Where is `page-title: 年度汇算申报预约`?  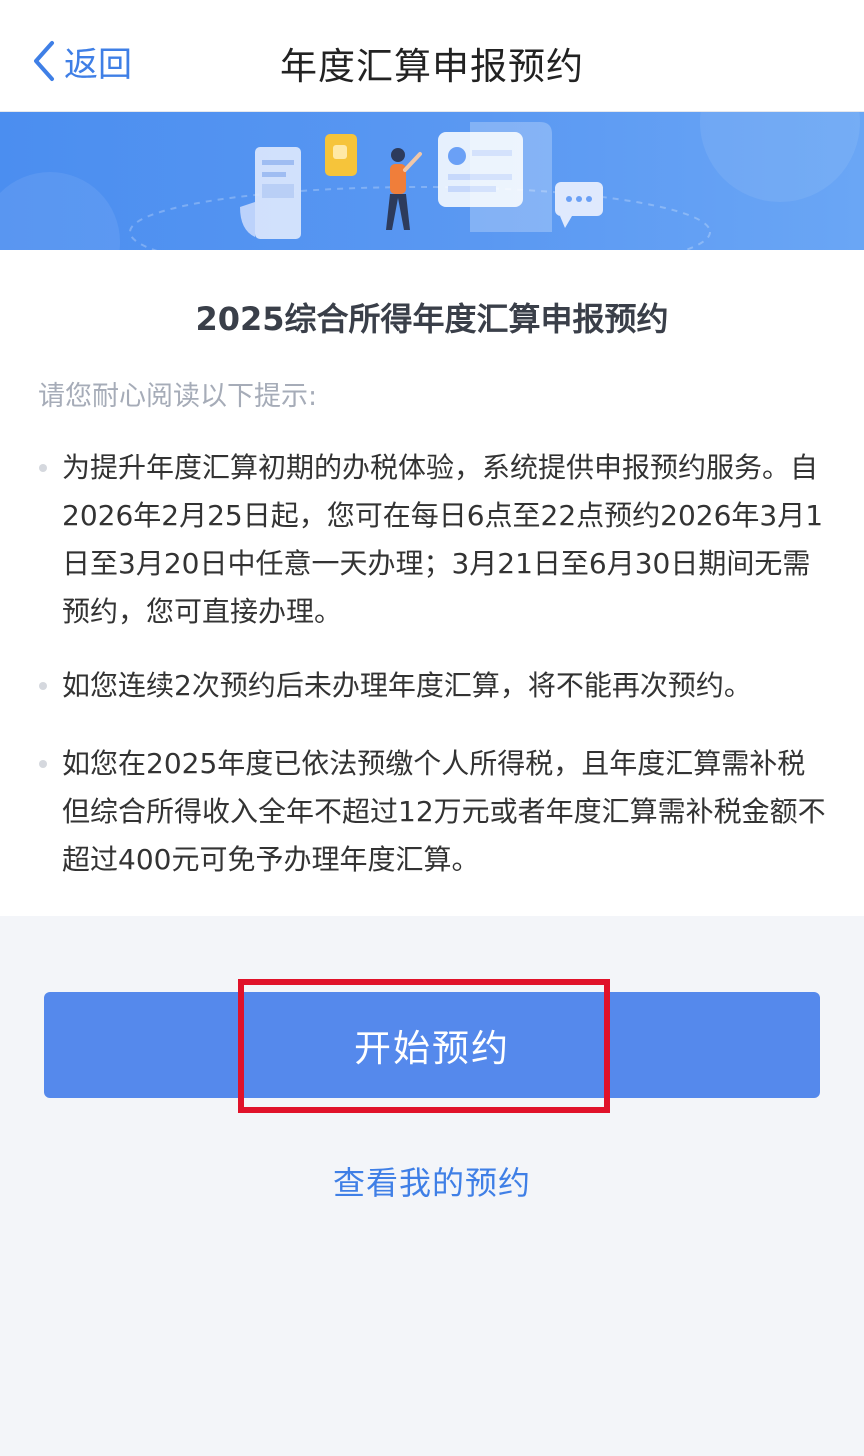
page-title: 年度汇算申报预约 is located at coordinates (432, 66).